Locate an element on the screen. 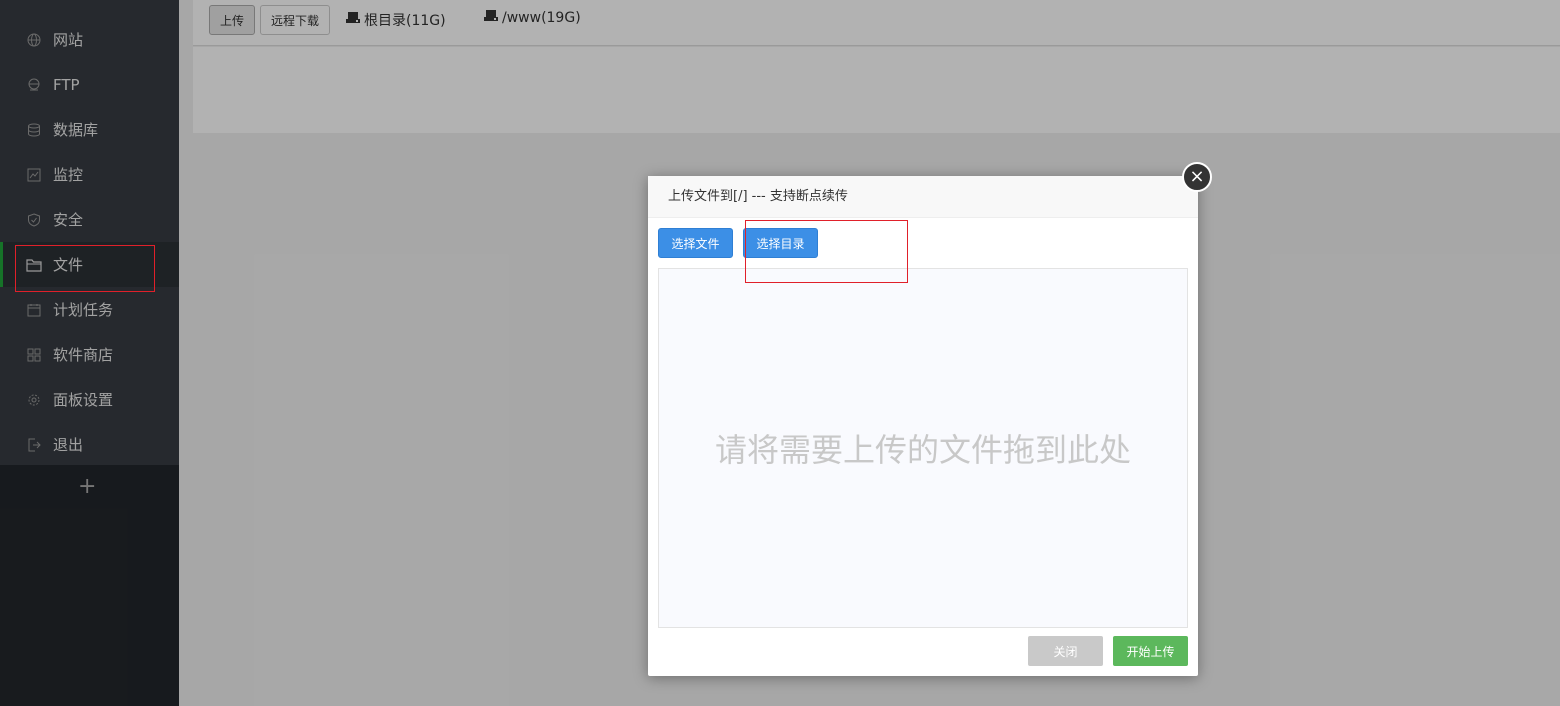 The height and width of the screenshot is (706, 1560). drop-hint: 请将需要上传的文件拖到此处 is located at coordinates (922, 450).